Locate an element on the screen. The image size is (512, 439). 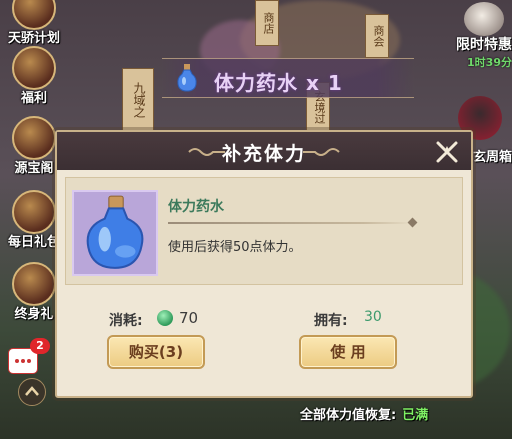
gift-box-icon is located at coordinates (34, 212).